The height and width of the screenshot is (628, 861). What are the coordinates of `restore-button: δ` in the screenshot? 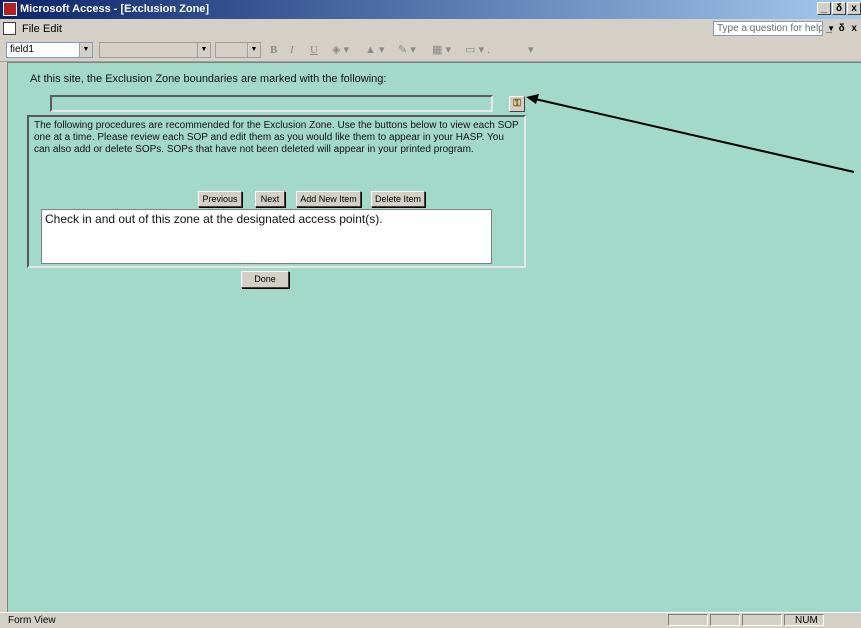 It's located at (839, 8).